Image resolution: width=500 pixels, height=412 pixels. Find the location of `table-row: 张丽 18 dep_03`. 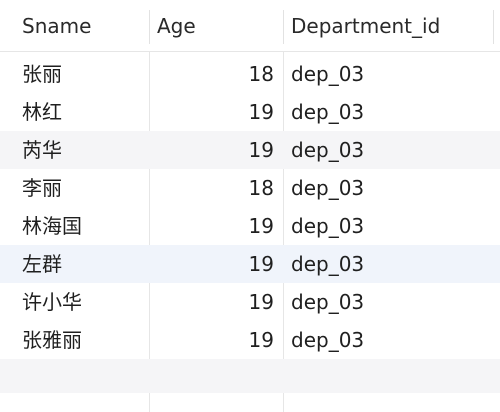

table-row: 张丽 18 dep_03 is located at coordinates (250, 74).